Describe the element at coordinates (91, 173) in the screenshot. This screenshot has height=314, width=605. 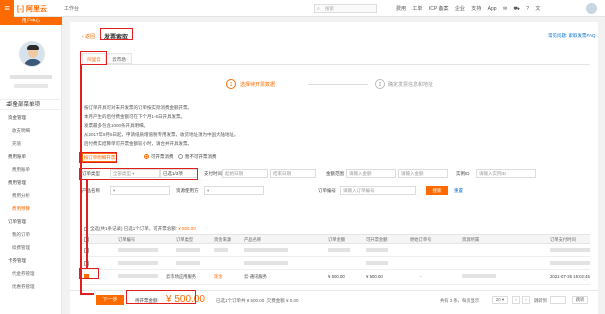
I see `order-type-label: 订单类型` at that location.